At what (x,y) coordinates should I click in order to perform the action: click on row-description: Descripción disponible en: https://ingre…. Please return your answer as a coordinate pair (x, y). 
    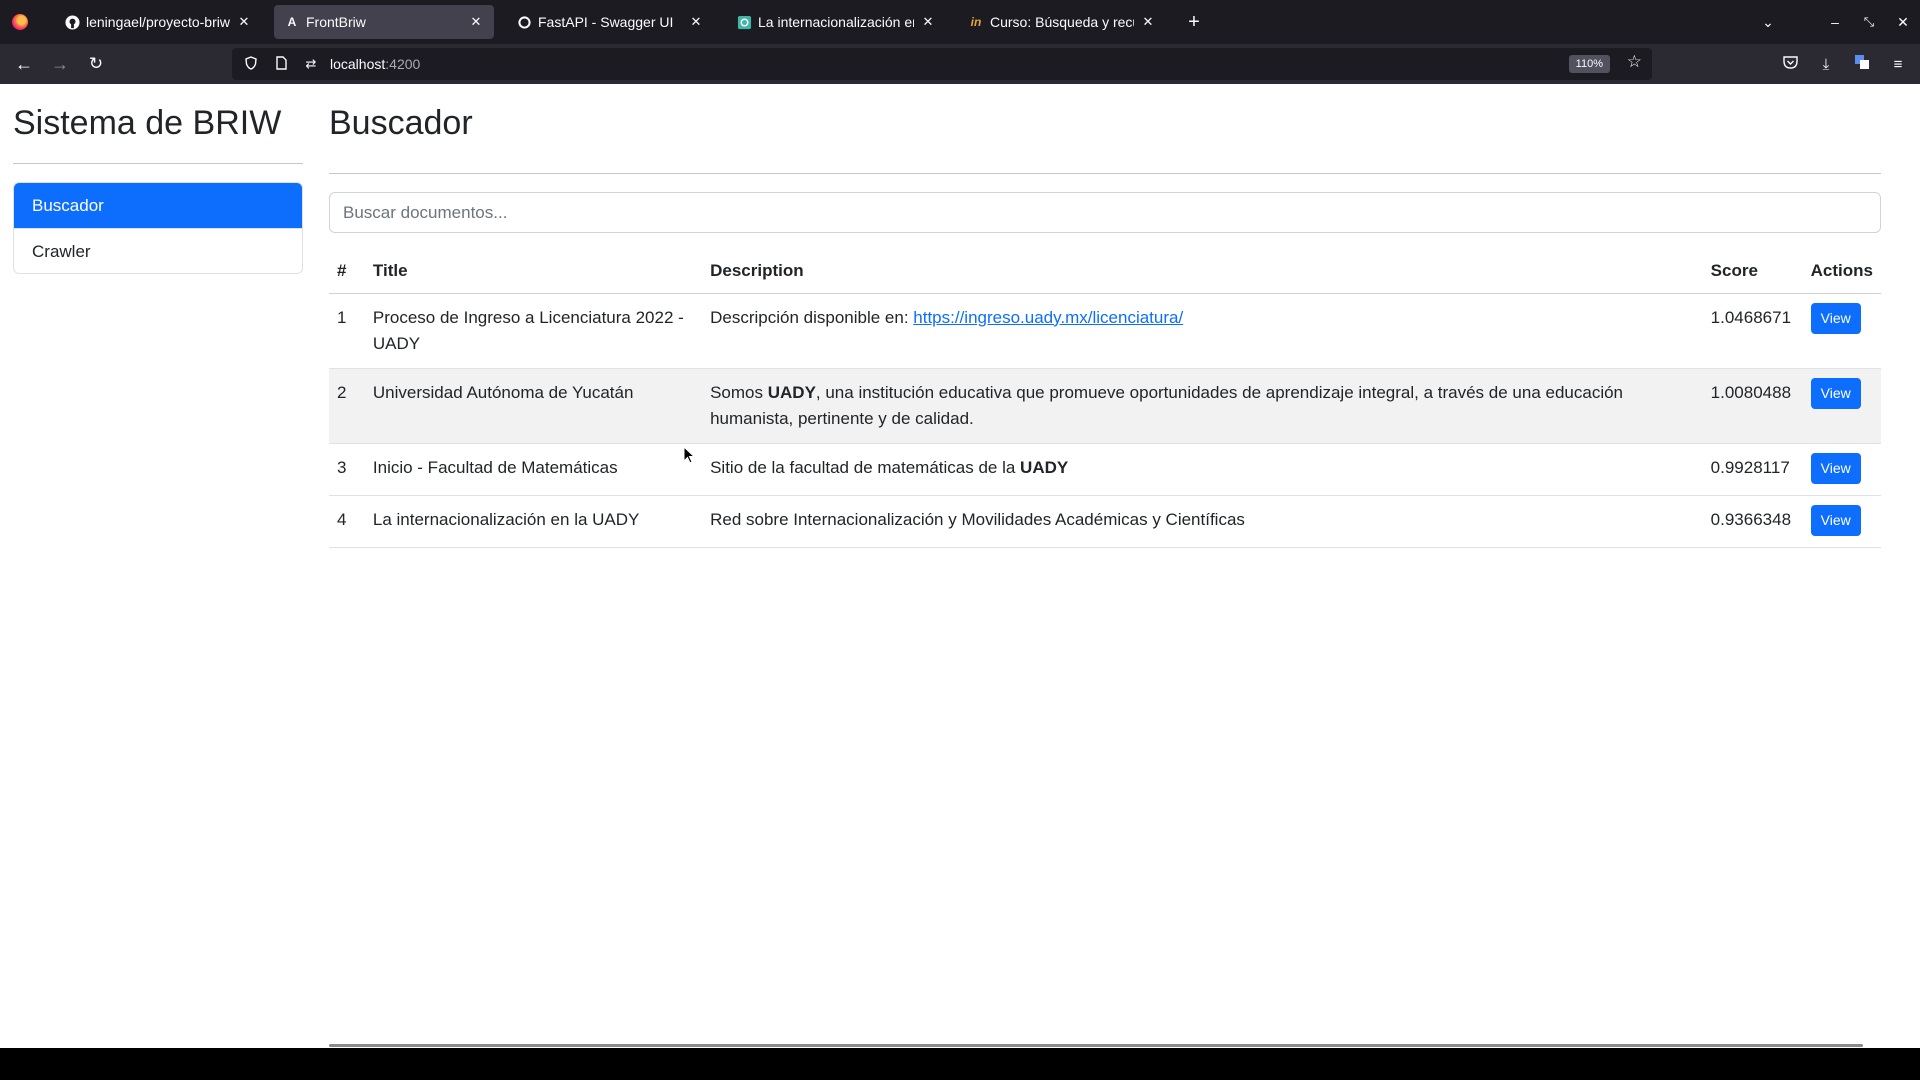
    Looking at the image, I should click on (1202, 331).